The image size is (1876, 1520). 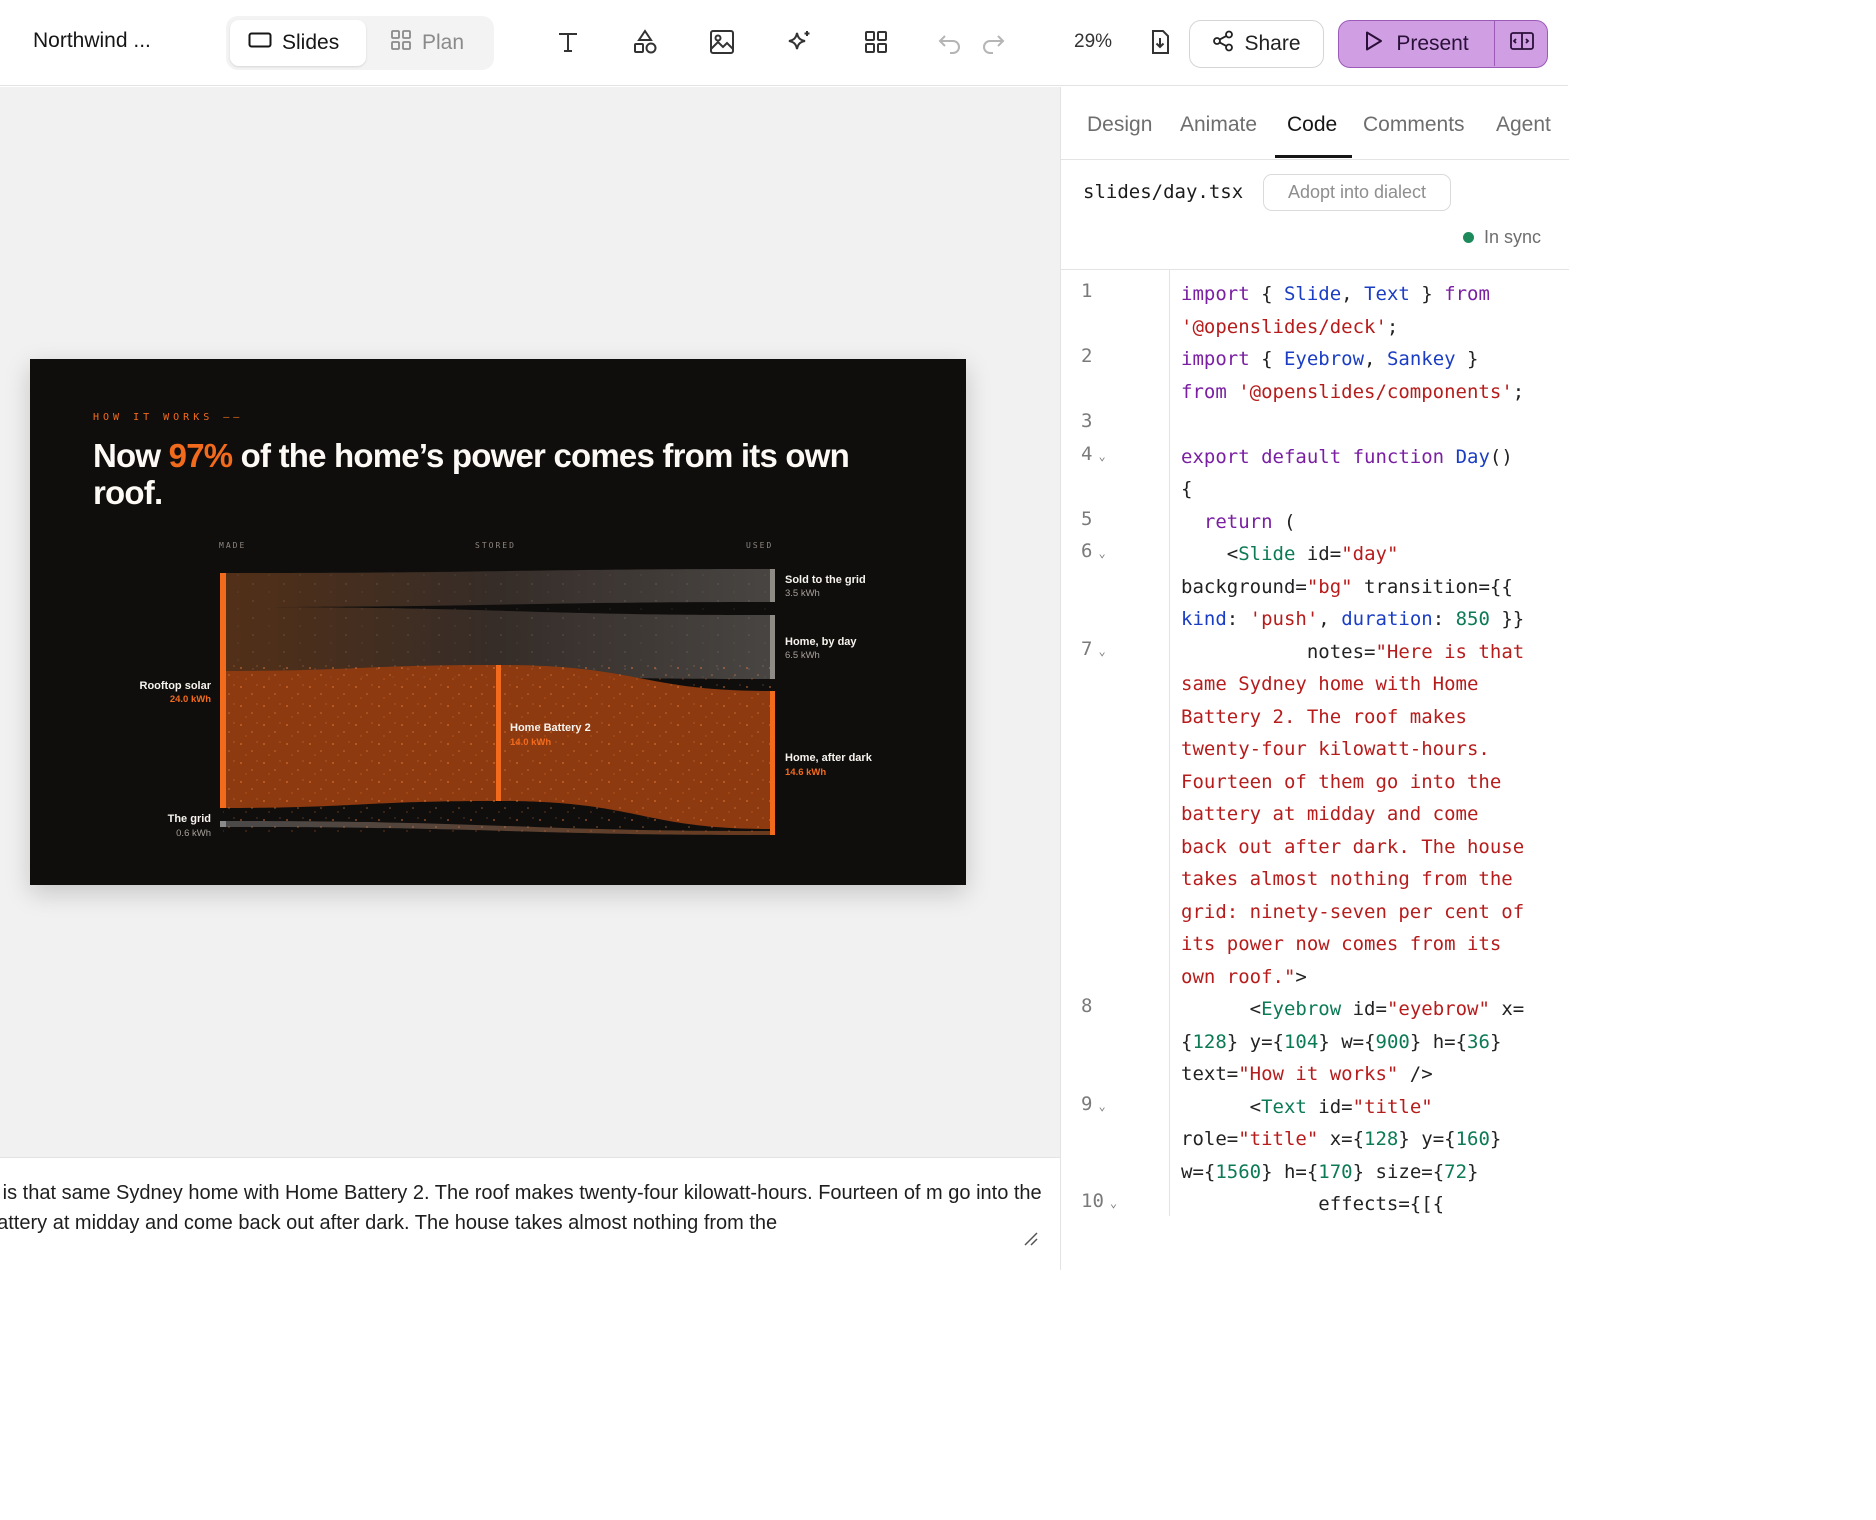 I want to click on node-value-battery: 14.0 kWh, so click(x=530, y=742).